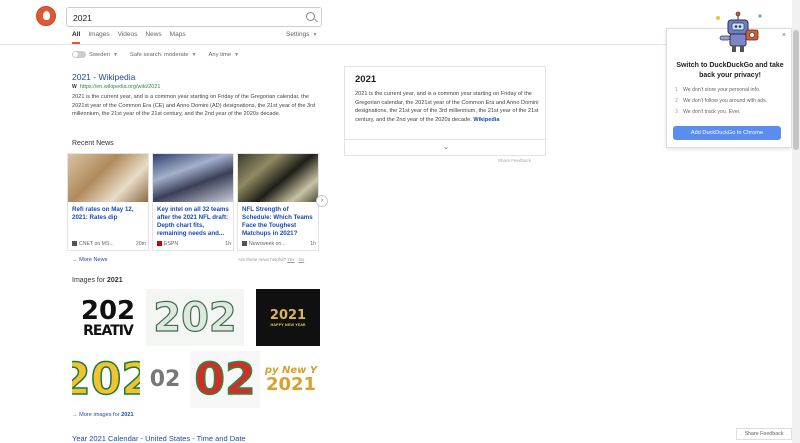 Image resolution: width=800 pixels, height=443 pixels. I want to click on more-images-link: → More images for 2021, so click(103, 415).